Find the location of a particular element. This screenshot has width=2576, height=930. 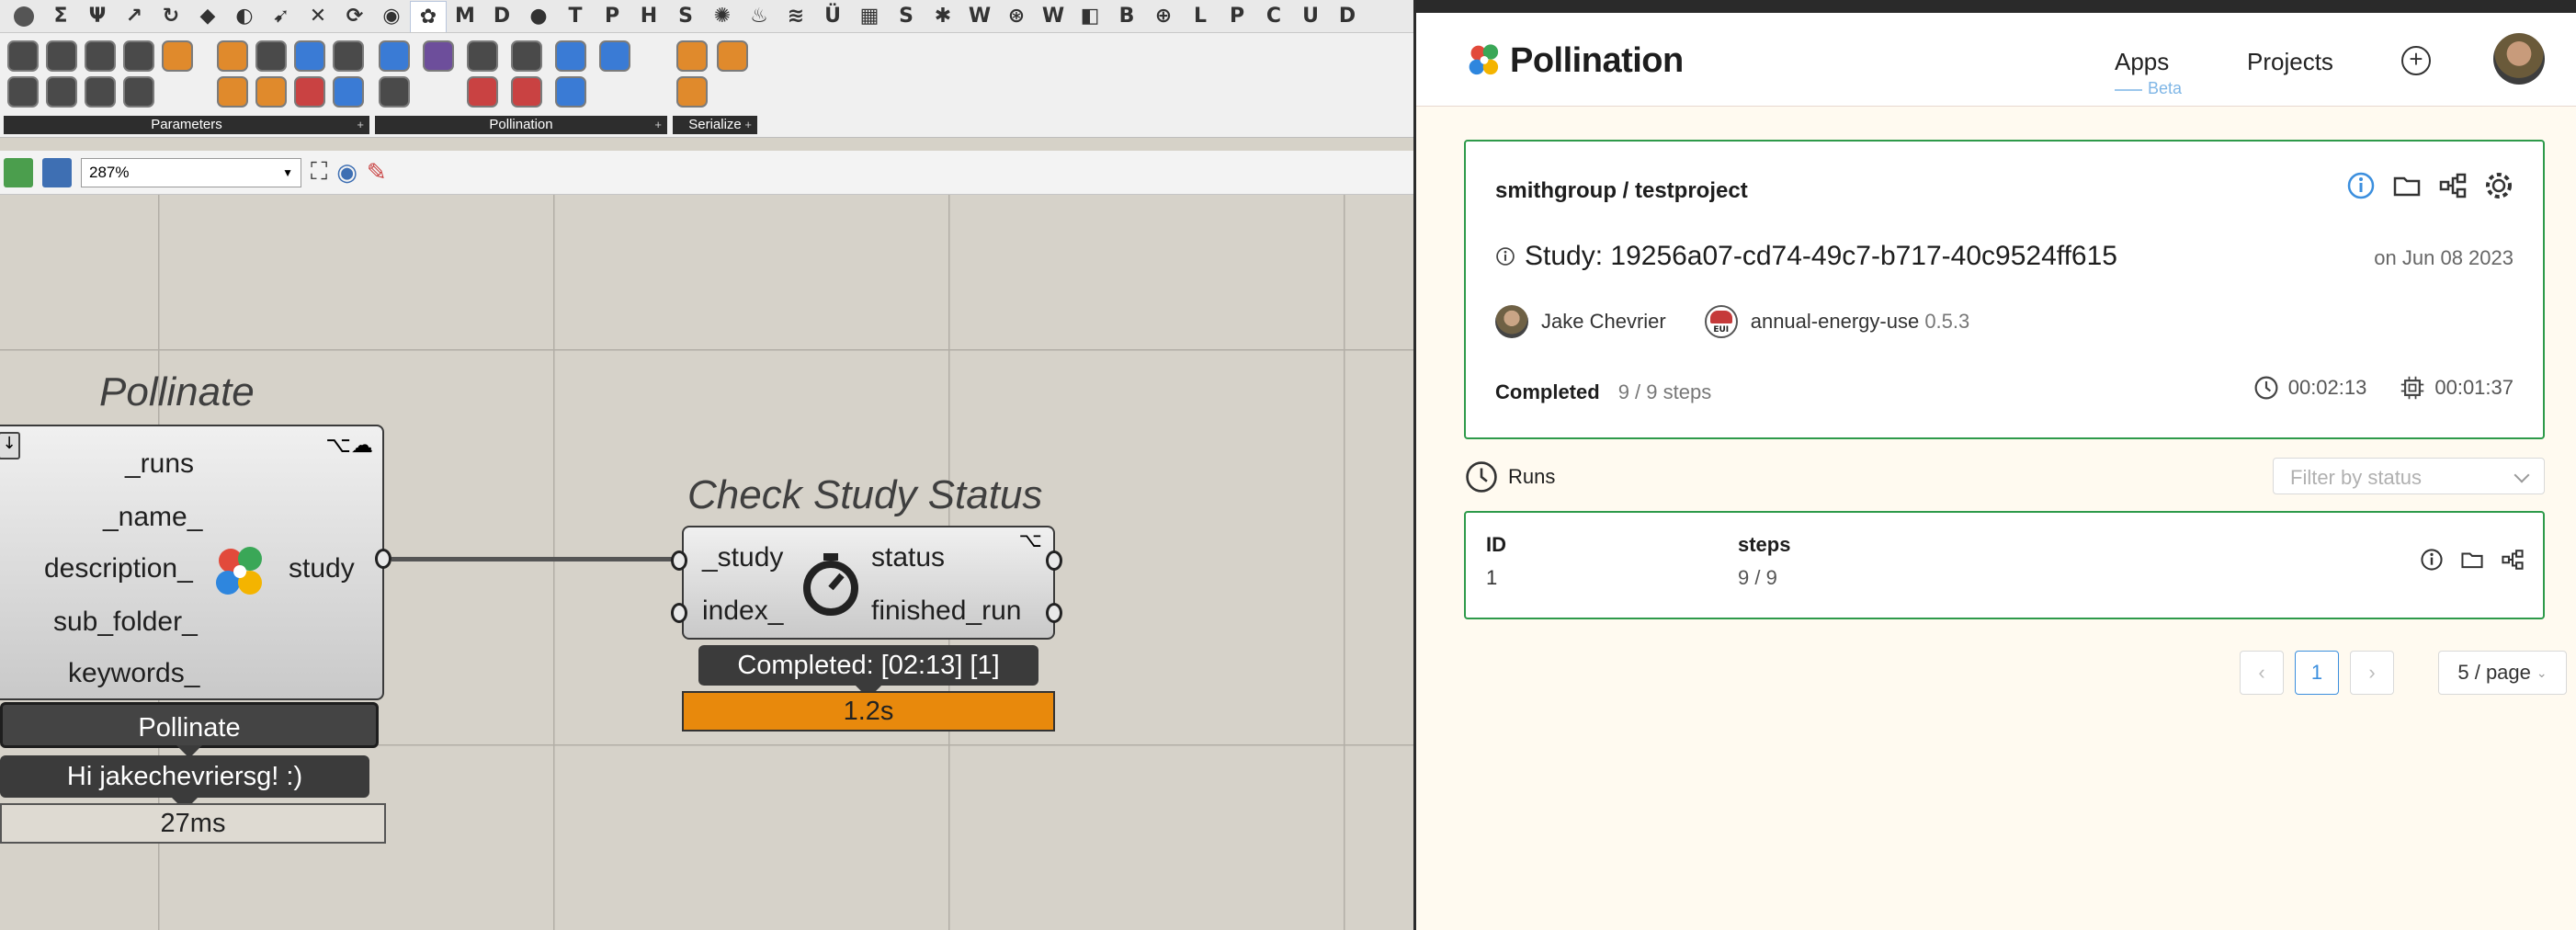

tab-p: P is located at coordinates (612, 16).